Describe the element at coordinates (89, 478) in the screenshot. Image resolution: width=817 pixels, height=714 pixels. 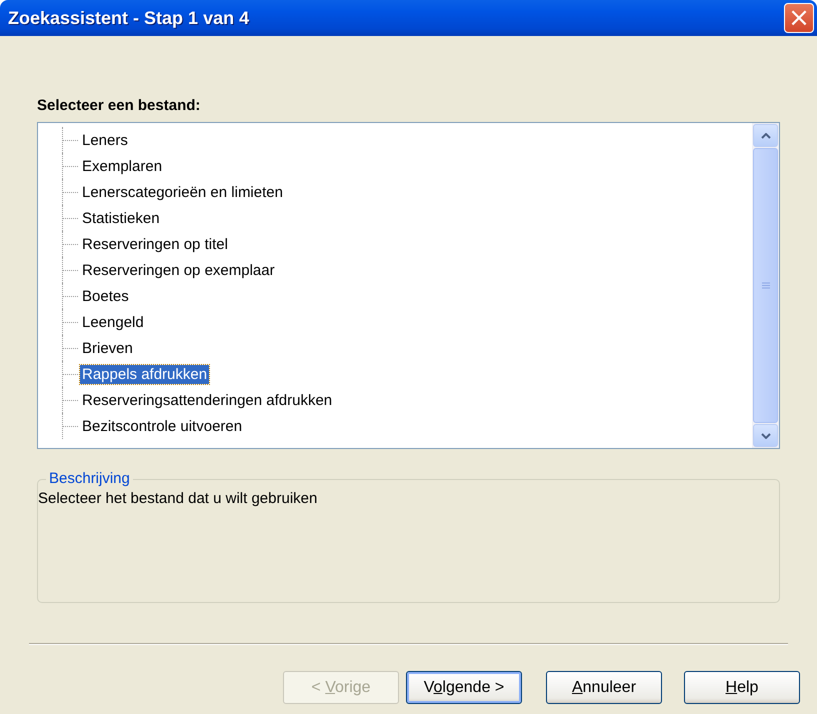
I see `group-legend: Beschrijving` at that location.